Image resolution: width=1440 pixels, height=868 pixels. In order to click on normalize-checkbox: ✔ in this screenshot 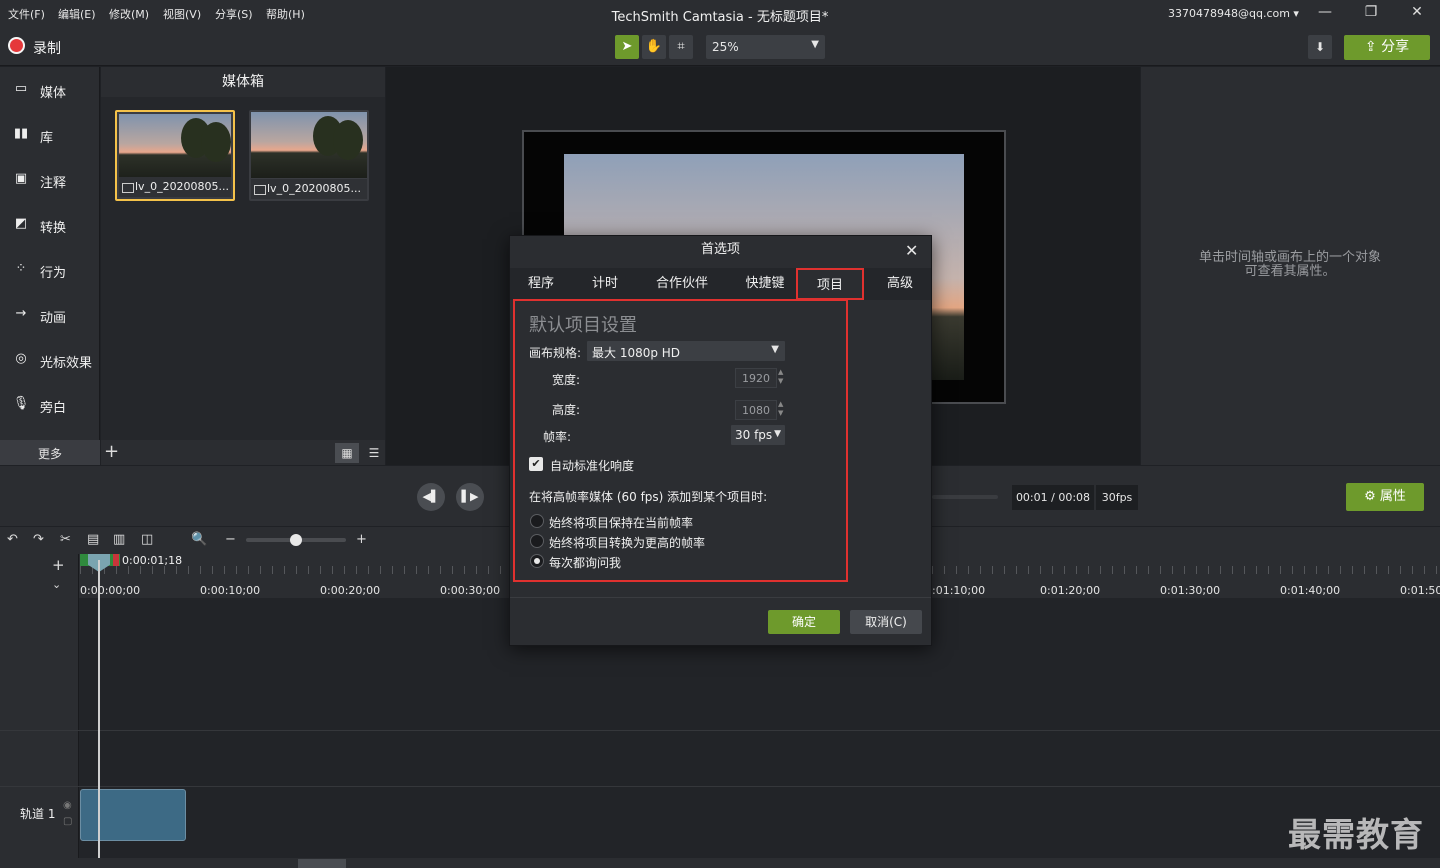, I will do `click(536, 464)`.